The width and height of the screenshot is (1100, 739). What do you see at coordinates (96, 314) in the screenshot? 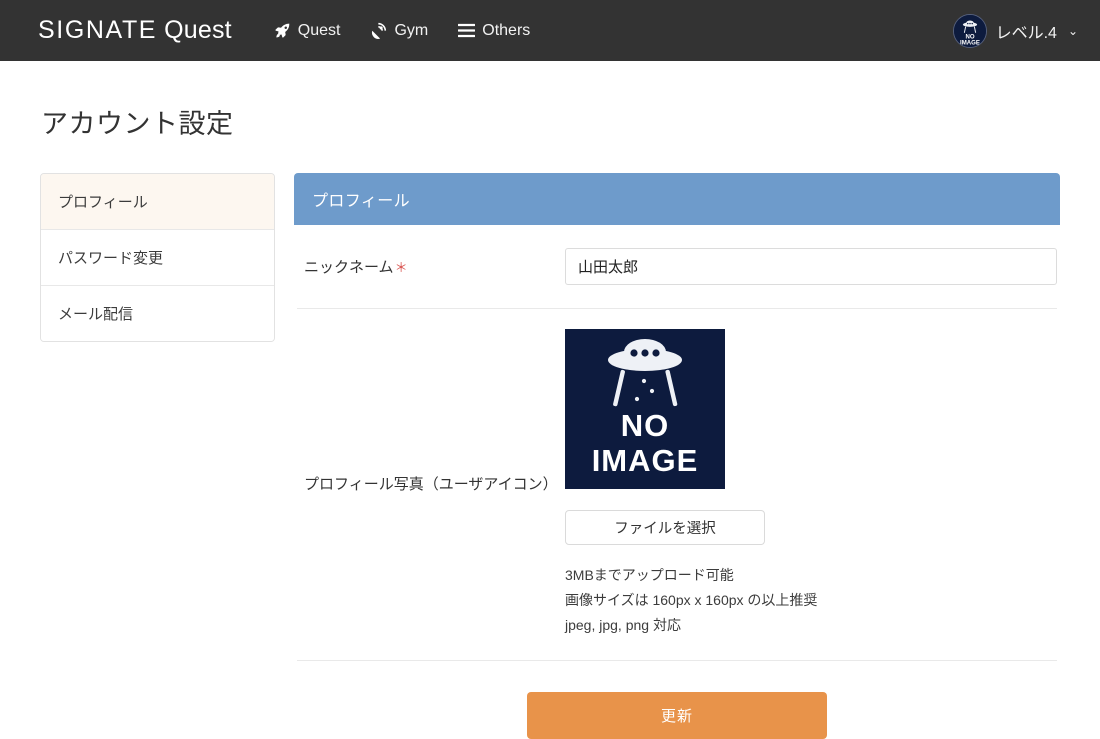
I see `sidebar-item-mail-label: メール配信` at bounding box center [96, 314].